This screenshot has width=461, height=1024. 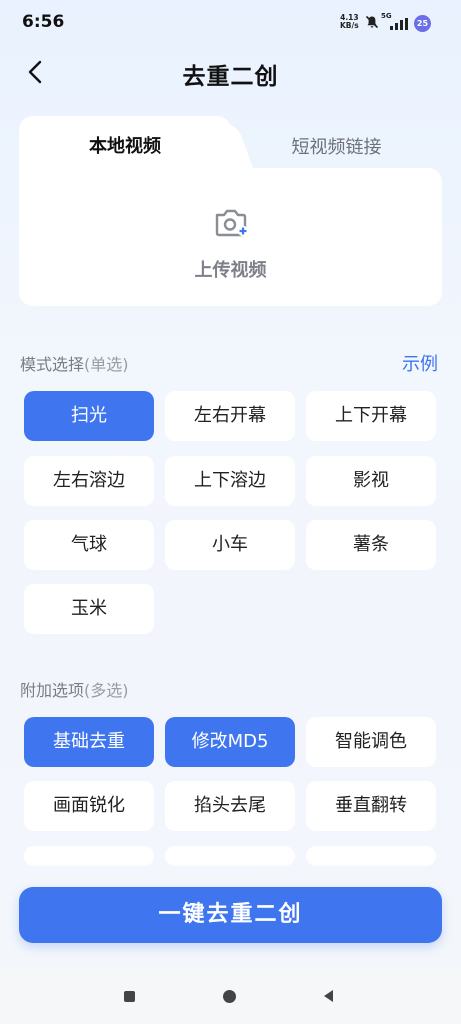 I want to click on example-link: 示例, so click(x=420, y=363).